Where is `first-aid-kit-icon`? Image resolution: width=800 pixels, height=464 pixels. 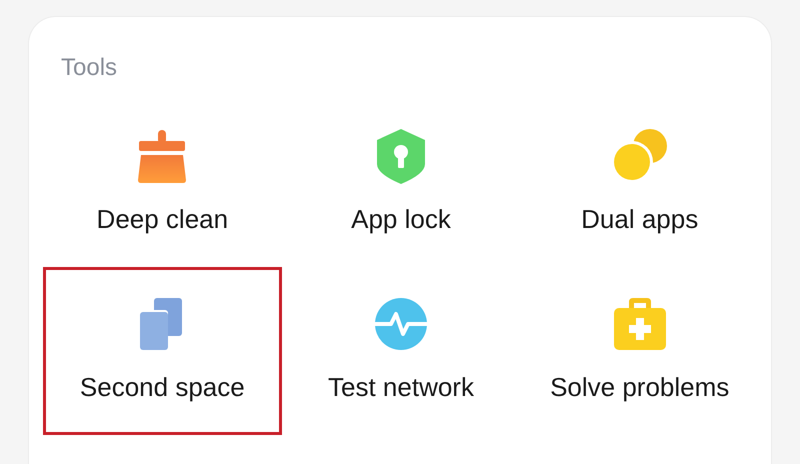 first-aid-kit-icon is located at coordinates (640, 324).